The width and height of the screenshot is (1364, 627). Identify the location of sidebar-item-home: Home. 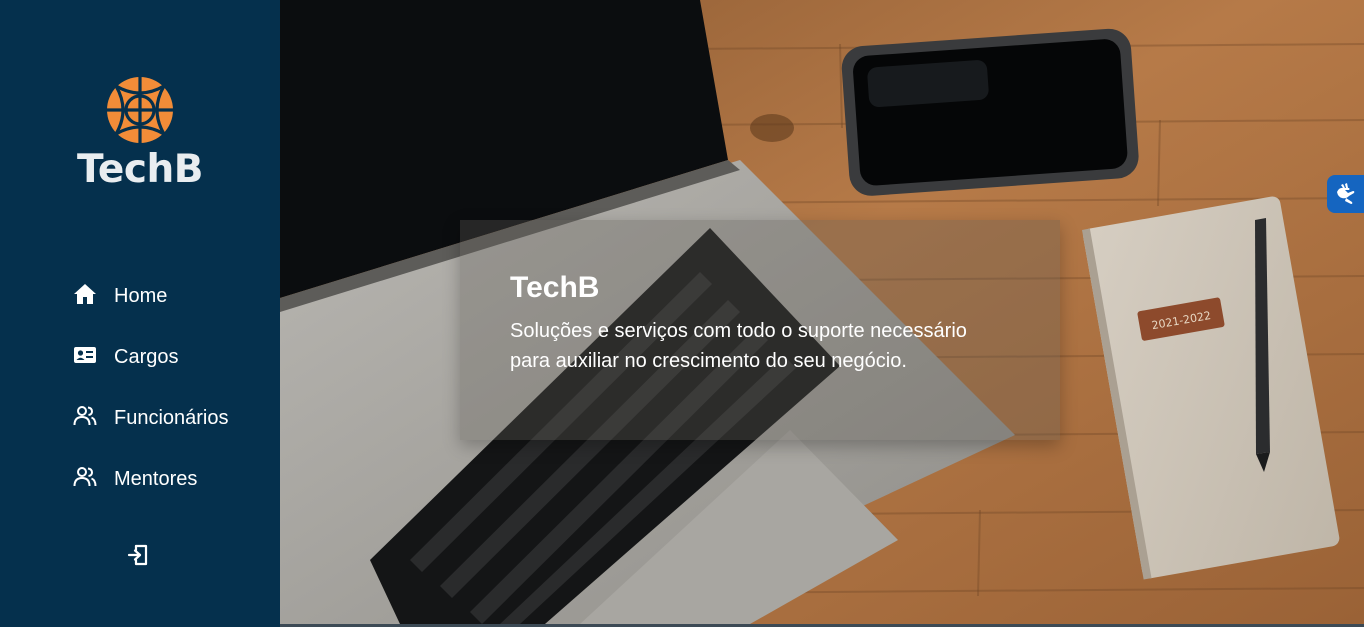
(172, 310).